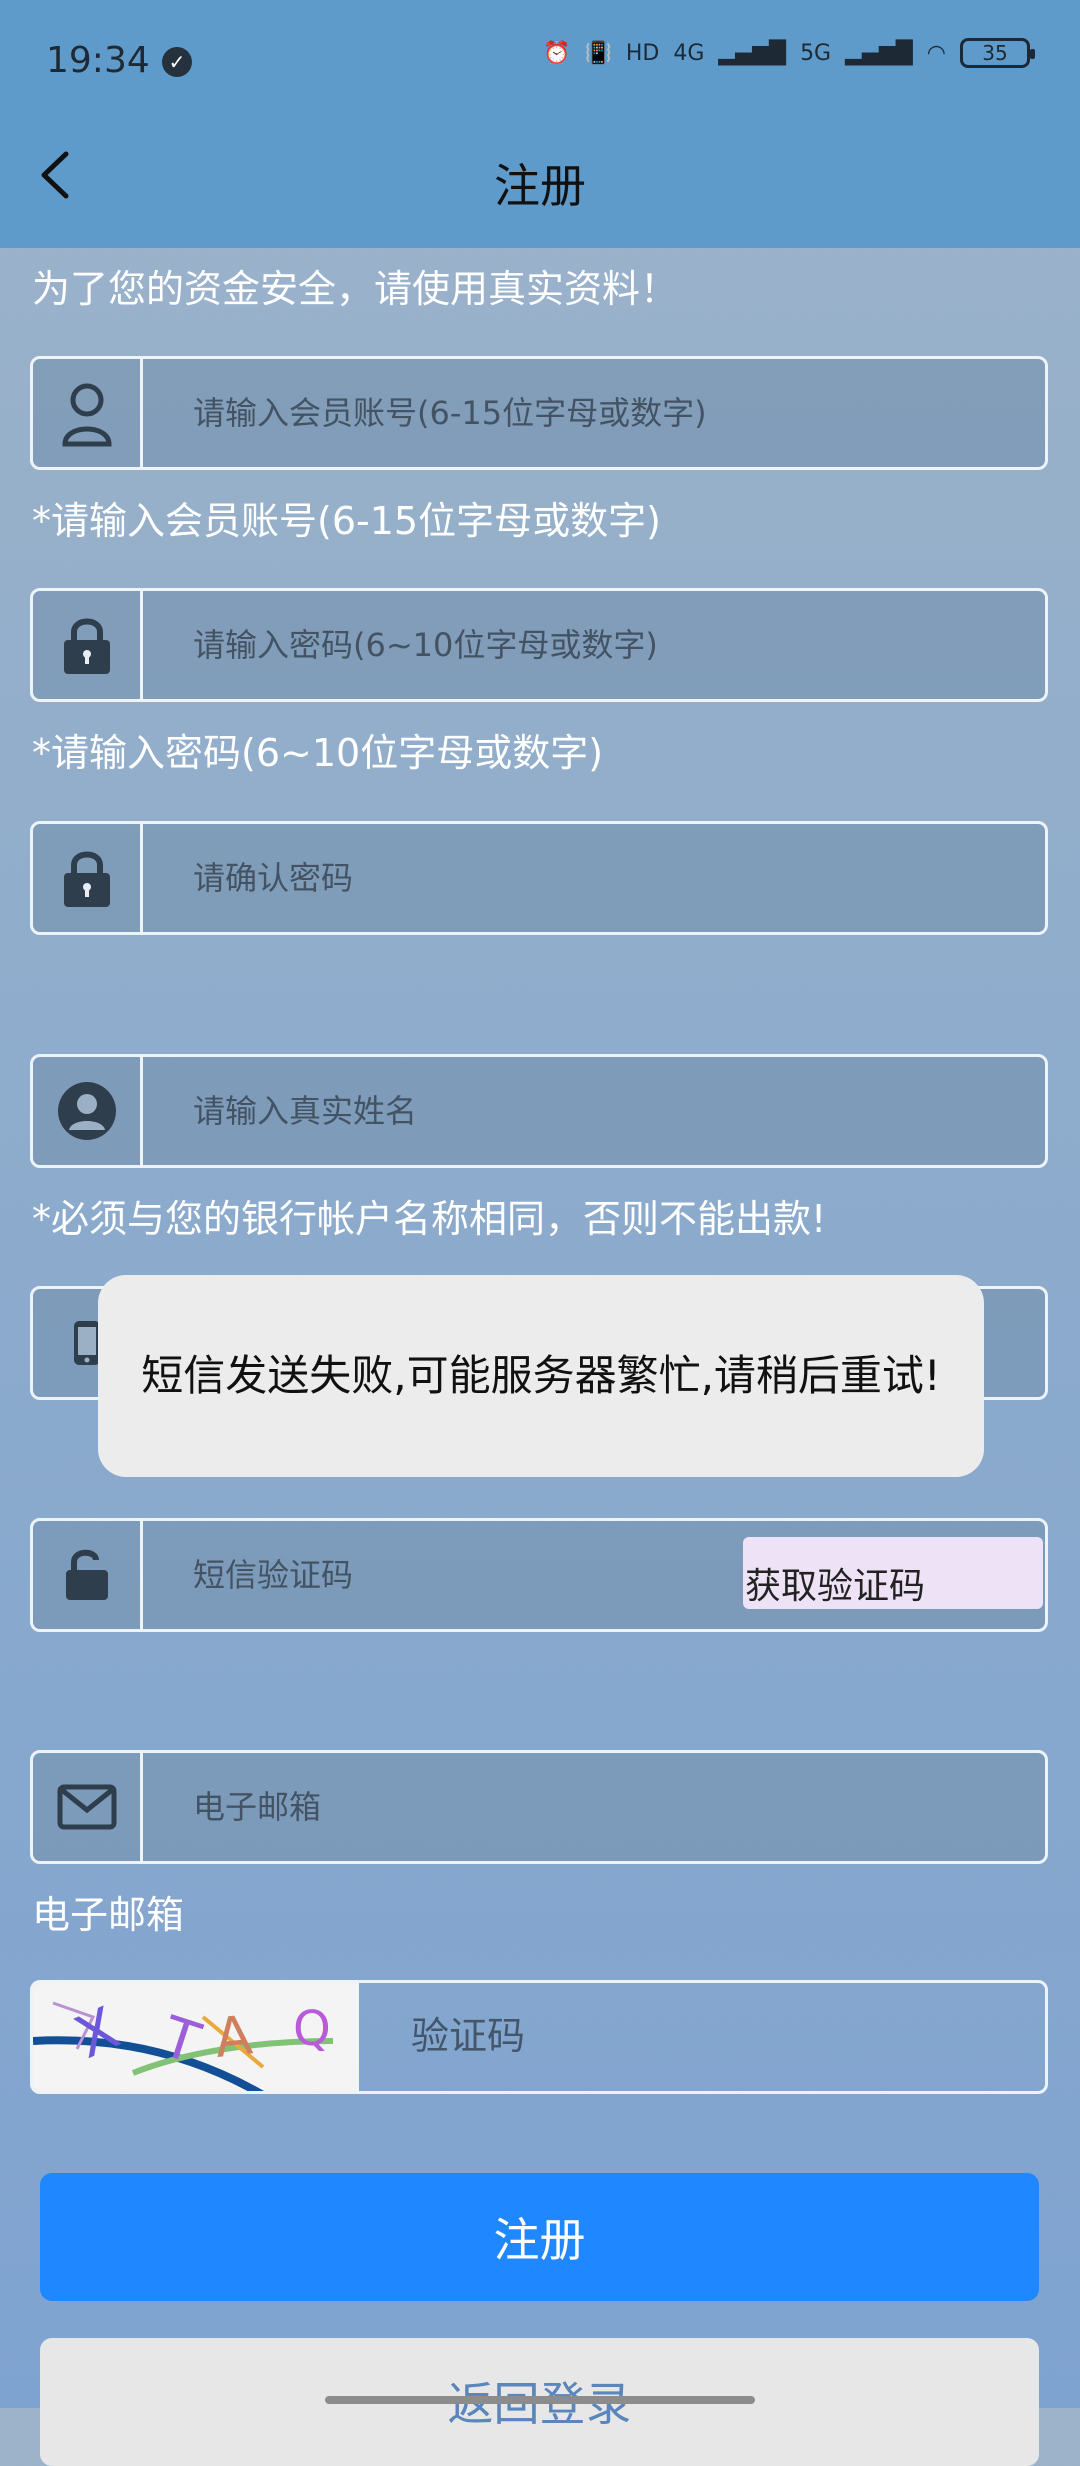 Image resolution: width=1080 pixels, height=2466 pixels. What do you see at coordinates (936, 53) in the screenshot?
I see `wifi-icon: ◠` at bounding box center [936, 53].